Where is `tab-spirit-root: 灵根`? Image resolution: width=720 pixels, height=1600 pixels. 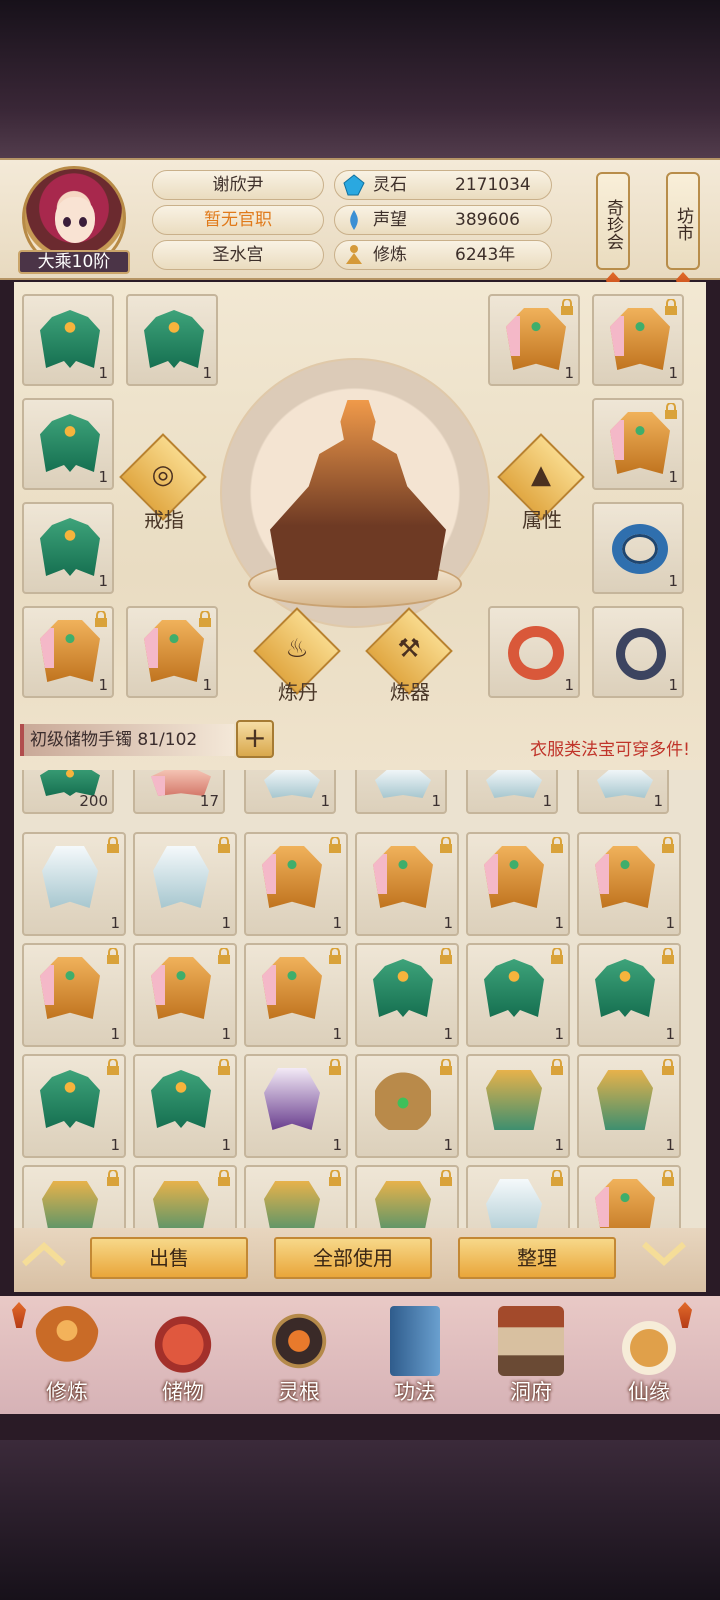 tab-spirit-root: 灵根 is located at coordinates (299, 1358).